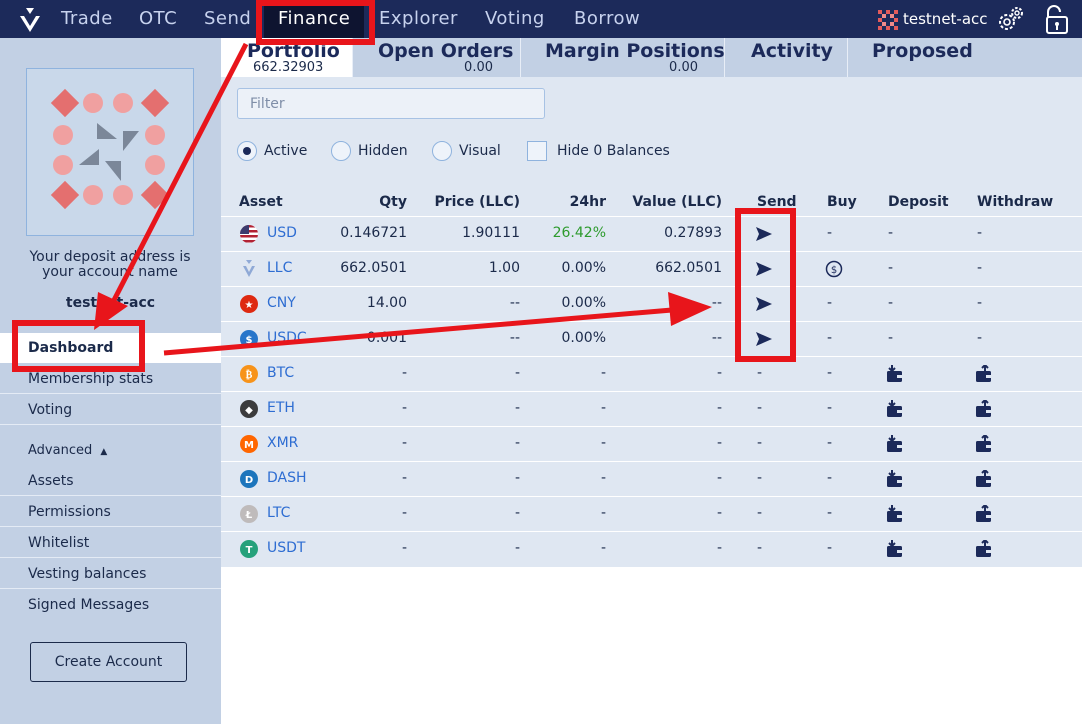 The image size is (1082, 724). I want to click on deposit-cell: -, so click(891, 233).